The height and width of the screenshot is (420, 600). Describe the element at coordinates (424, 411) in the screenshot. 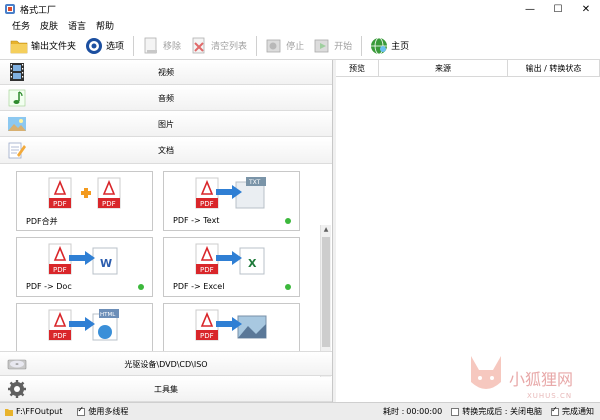

I see `elapsed-time: 00:00:00` at that location.